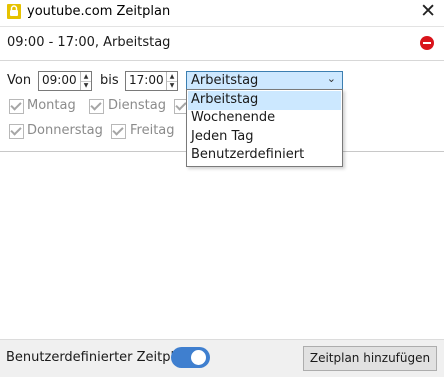  What do you see at coordinates (222, 136) in the screenshot?
I see `option-label: Jeden Tag` at bounding box center [222, 136].